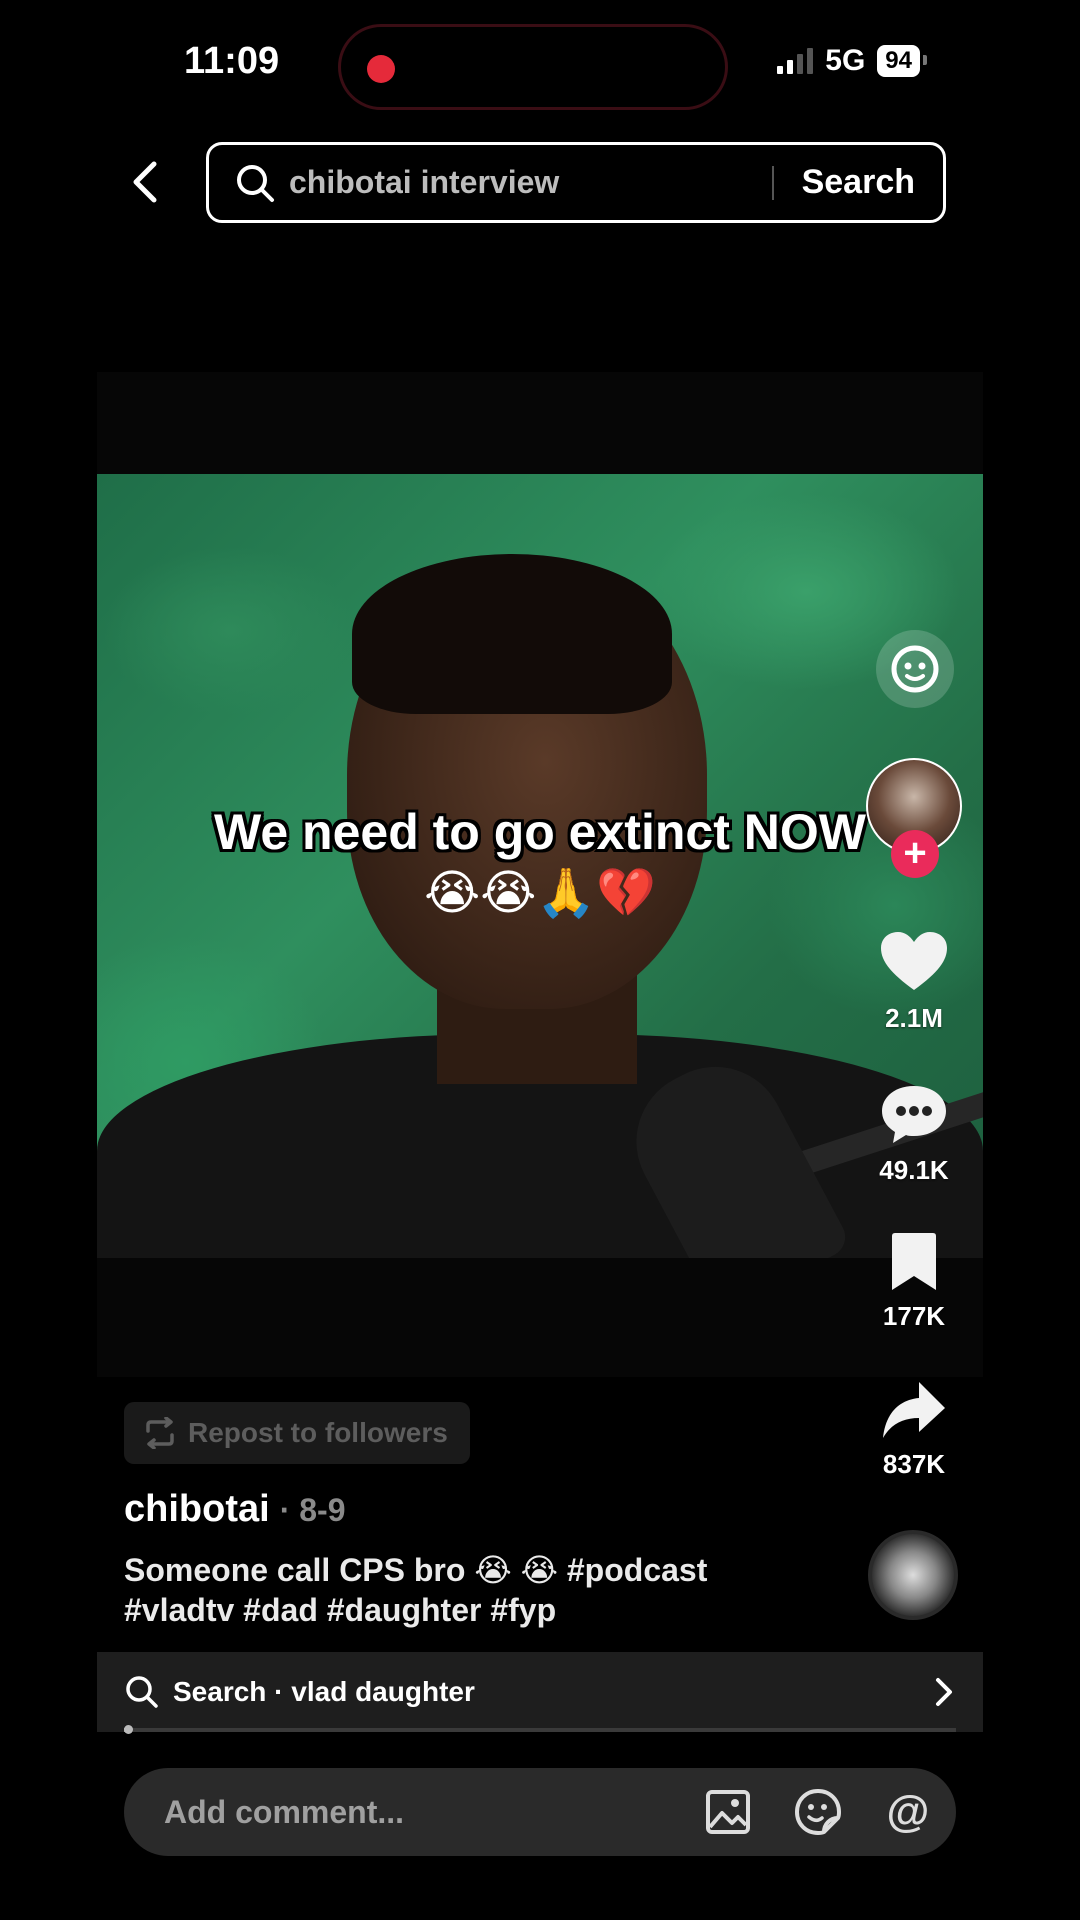 The image size is (1080, 1920). I want to click on author-line: chibotai · 8-9, so click(234, 1509).